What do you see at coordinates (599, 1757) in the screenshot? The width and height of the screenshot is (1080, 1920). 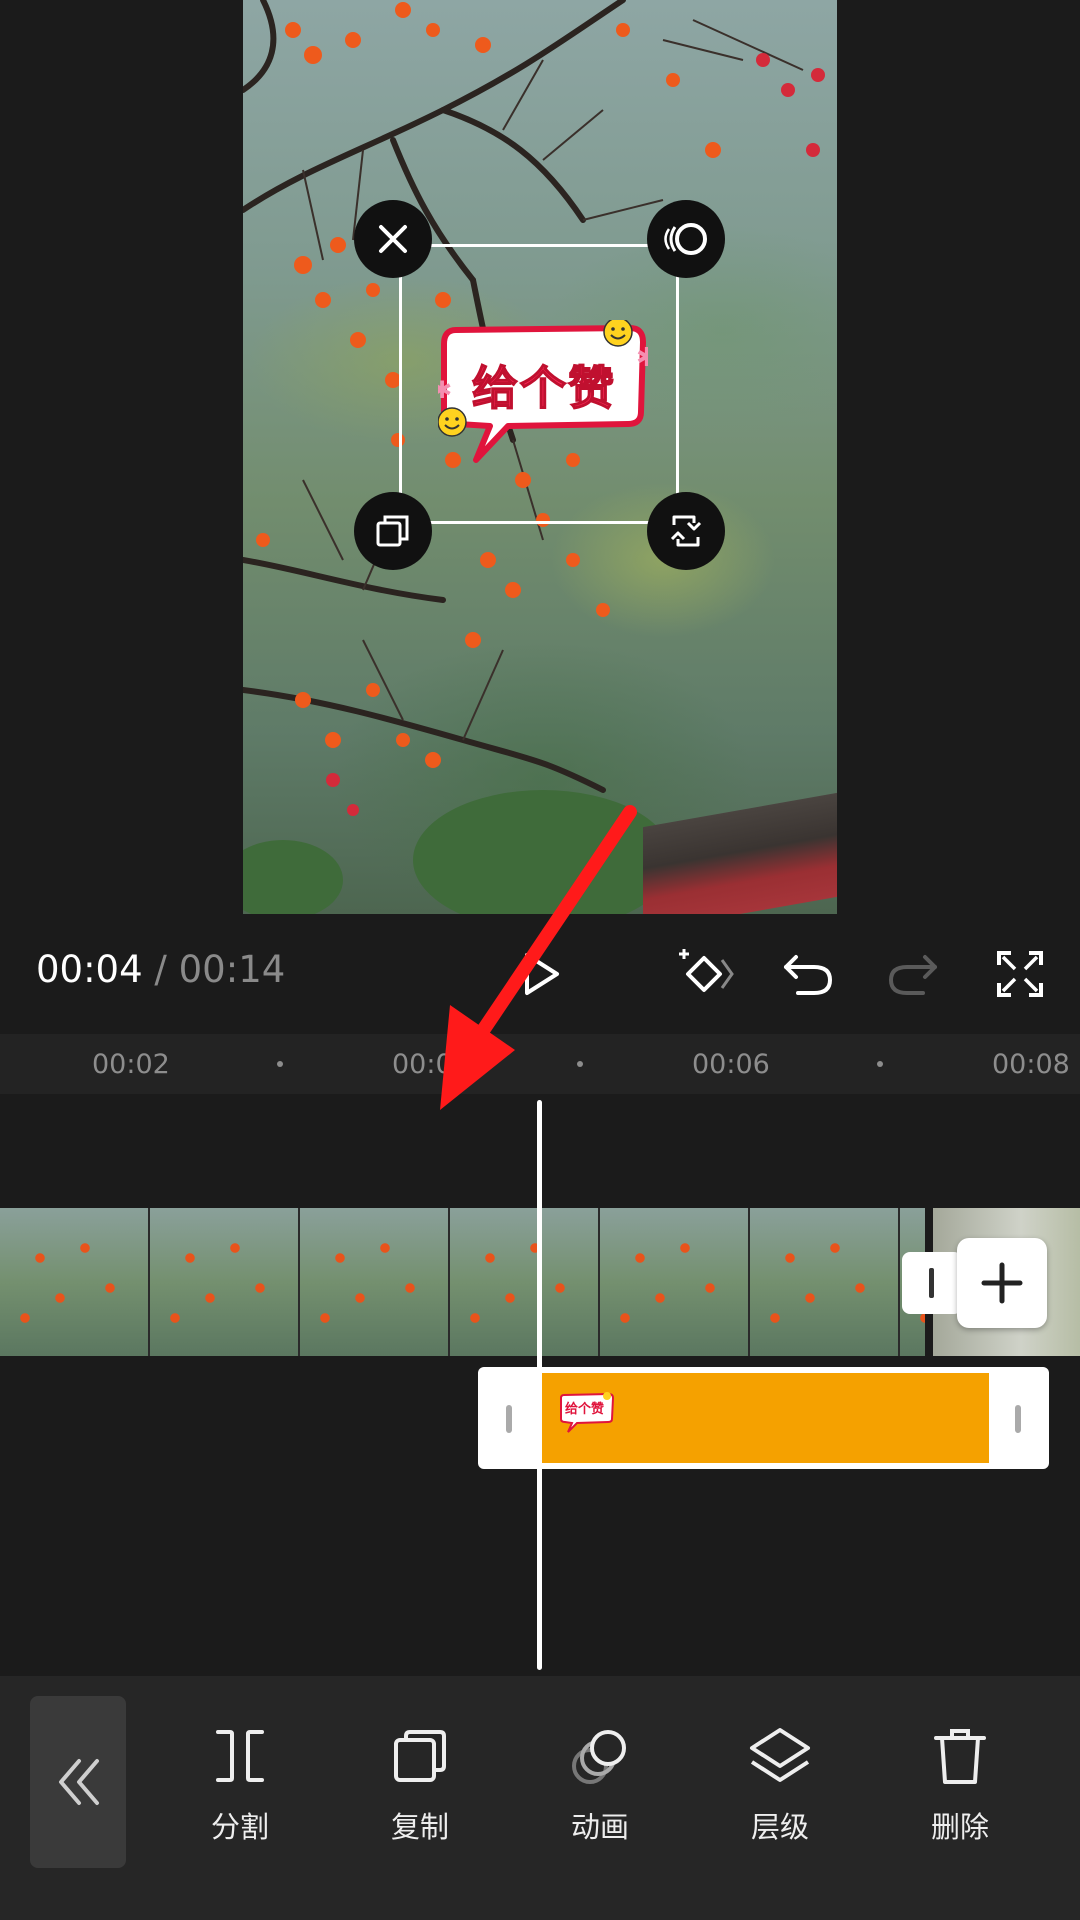 I see `animation-icon` at bounding box center [599, 1757].